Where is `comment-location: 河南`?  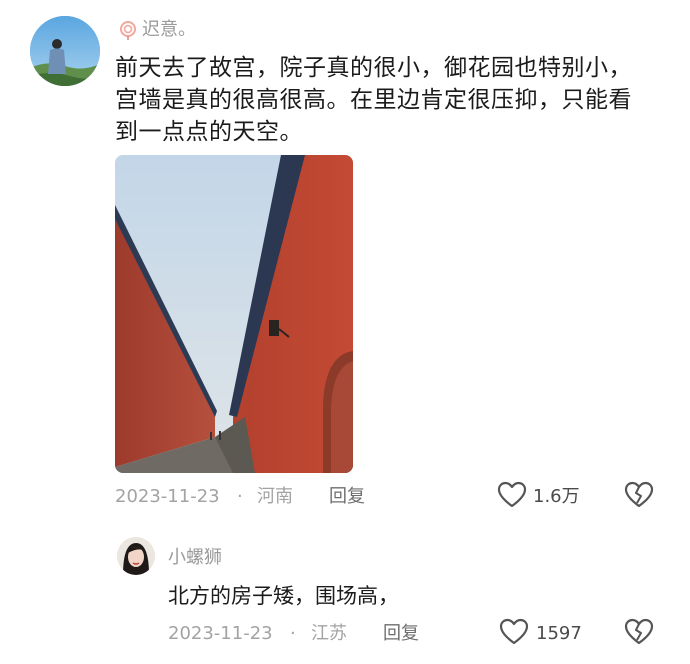 comment-location: 河南 is located at coordinates (275, 496).